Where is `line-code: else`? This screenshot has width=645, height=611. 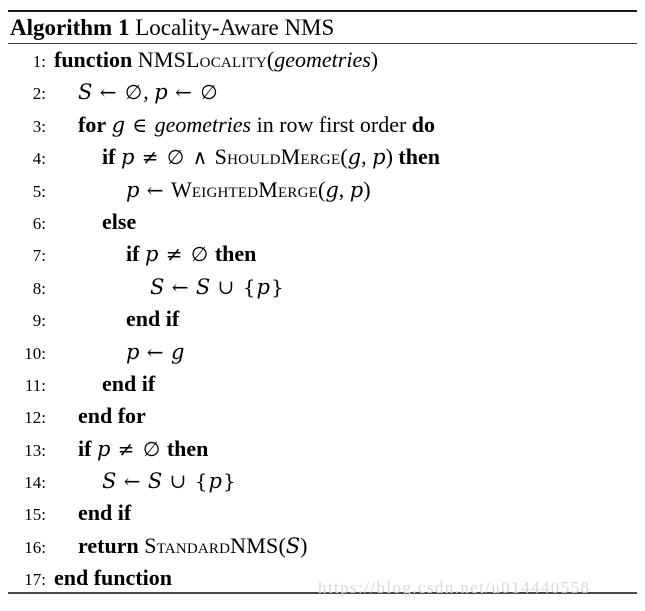
line-code: else is located at coordinates (119, 222).